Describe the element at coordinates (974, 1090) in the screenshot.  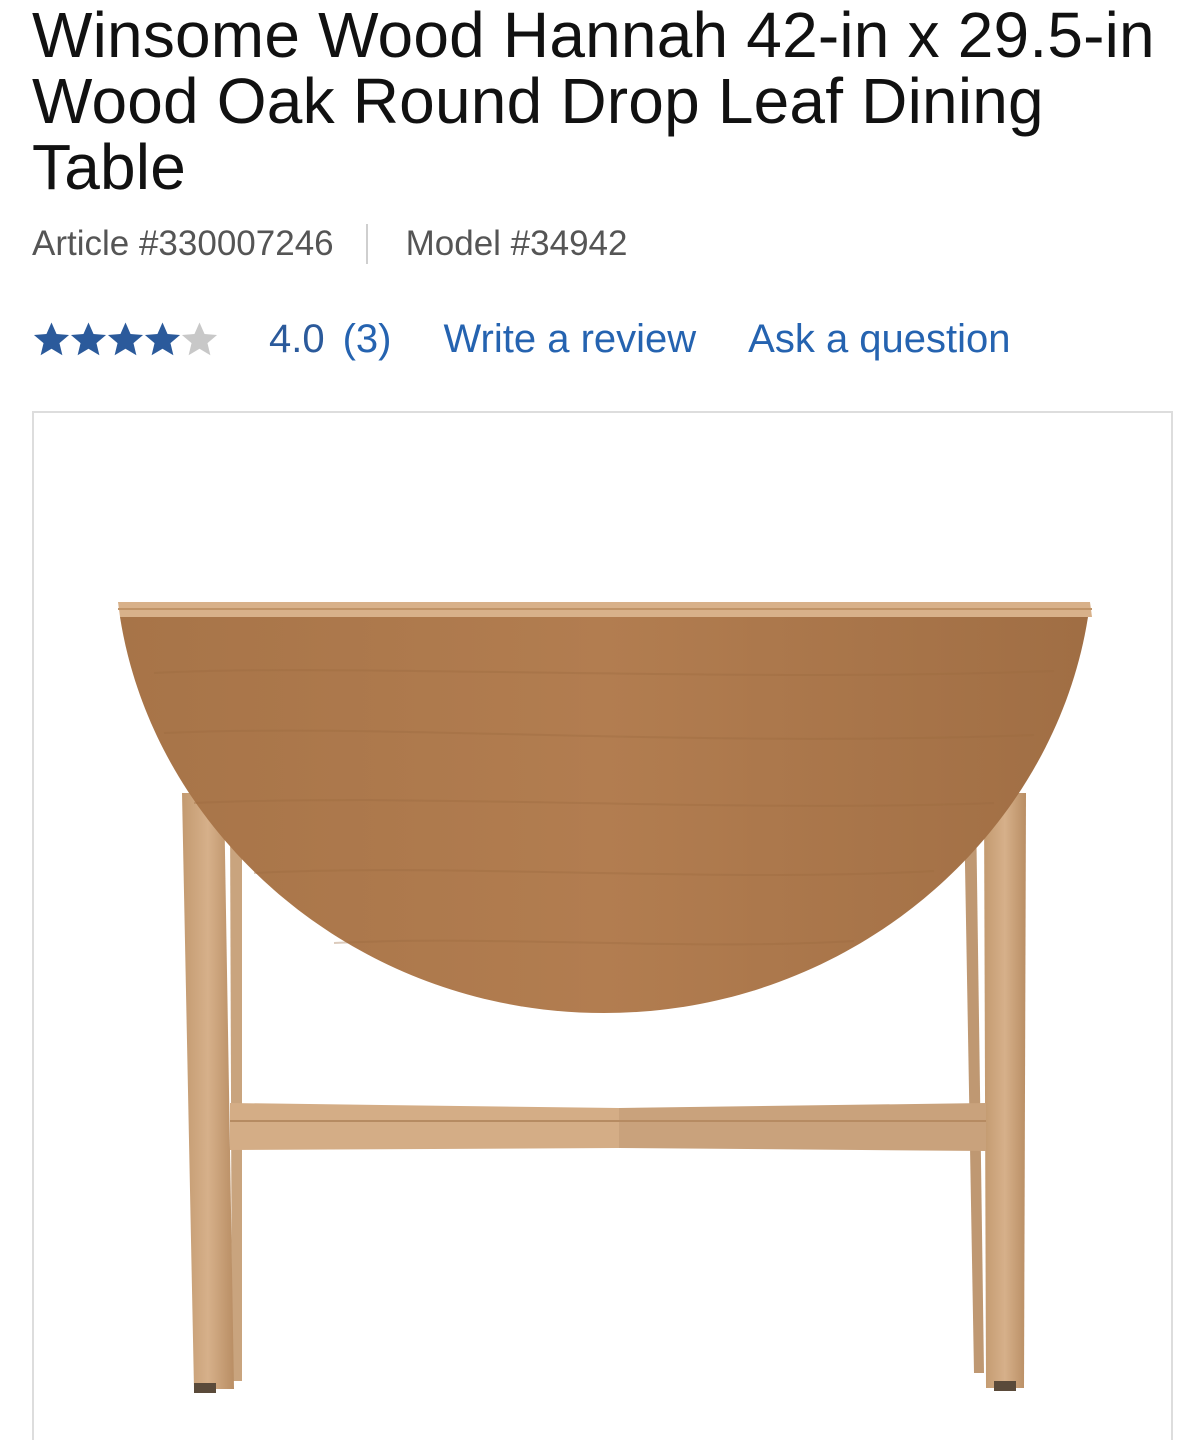
I see `back-leg-right` at that location.